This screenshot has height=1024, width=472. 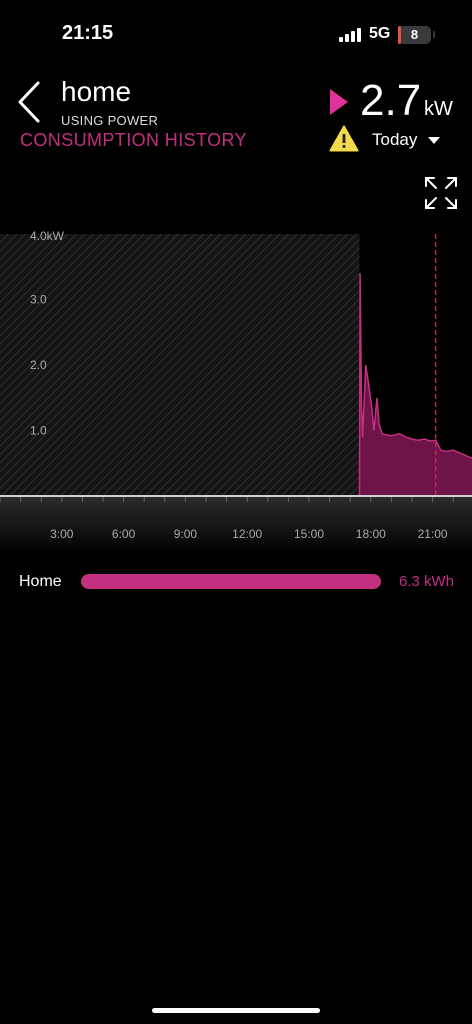 What do you see at coordinates (344, 138) in the screenshot?
I see `warning-icon` at bounding box center [344, 138].